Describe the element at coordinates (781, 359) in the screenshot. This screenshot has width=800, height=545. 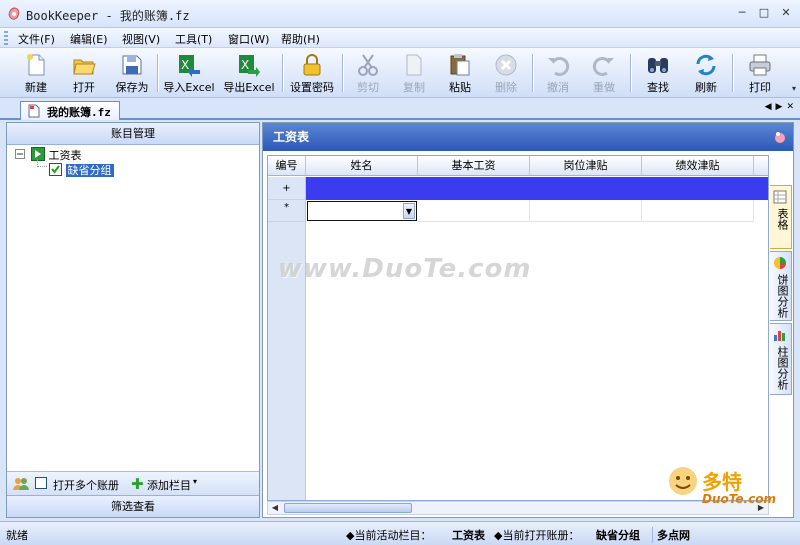
I see `tab-bar-chart: 柱图分析` at that location.